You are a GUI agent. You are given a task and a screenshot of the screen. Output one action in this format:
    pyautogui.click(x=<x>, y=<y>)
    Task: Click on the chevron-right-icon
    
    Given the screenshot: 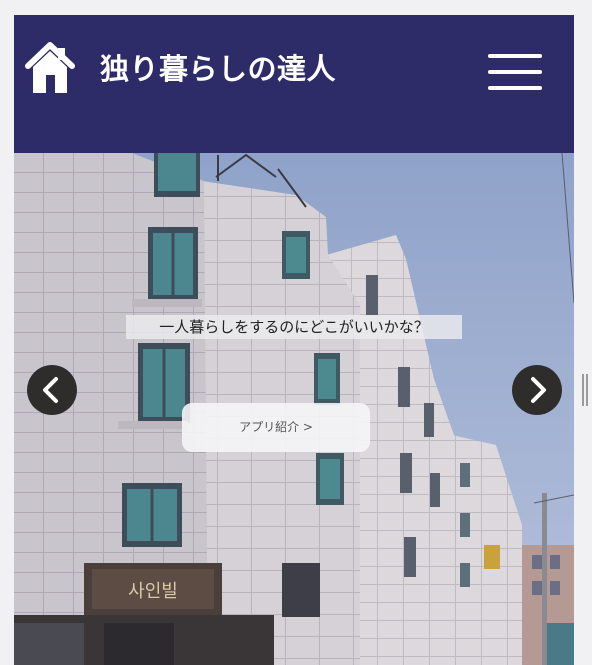 What is the action you would take?
    pyautogui.click(x=538, y=390)
    